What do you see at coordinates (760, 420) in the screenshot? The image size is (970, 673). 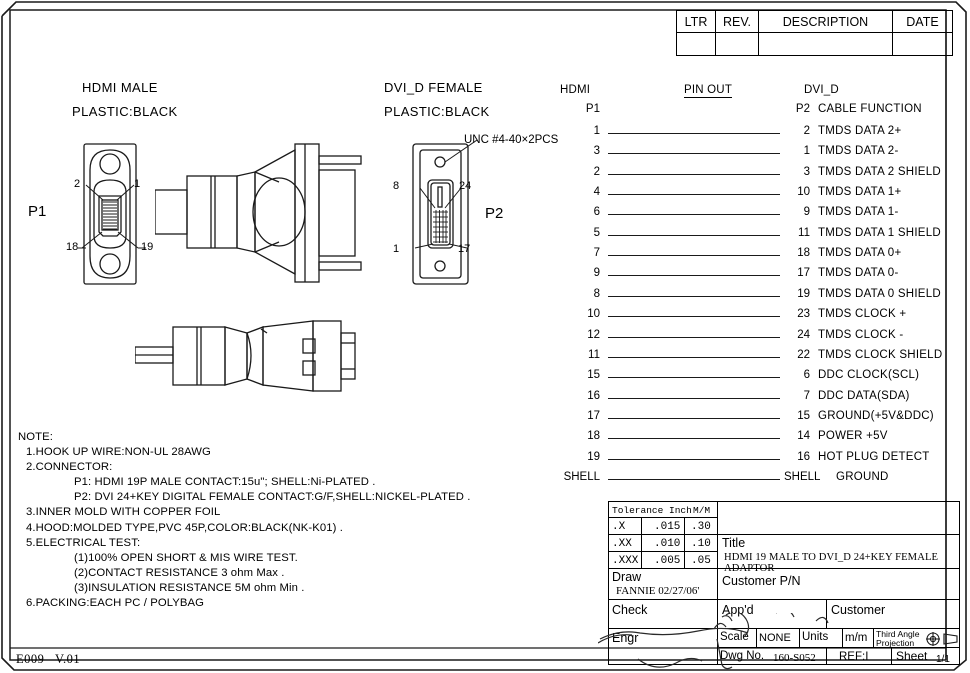 I see `pinout-row: 17 15 GROUND(+5V&DDC)` at bounding box center [760, 420].